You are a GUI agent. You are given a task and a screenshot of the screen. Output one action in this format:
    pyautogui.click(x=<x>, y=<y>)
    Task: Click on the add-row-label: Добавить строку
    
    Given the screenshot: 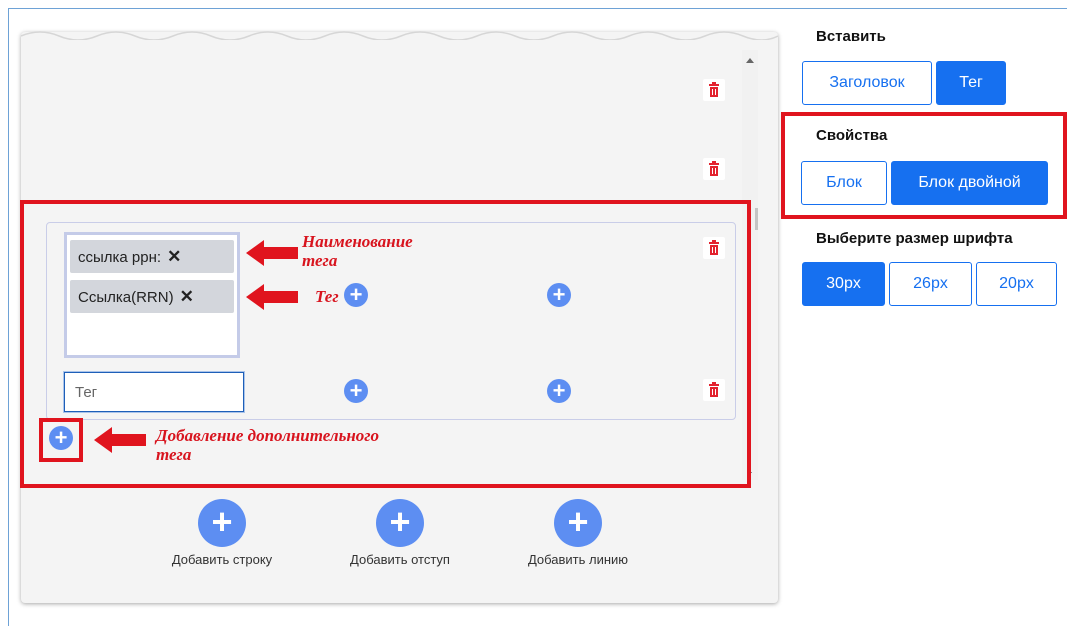 What is the action you would take?
    pyautogui.click(x=222, y=559)
    